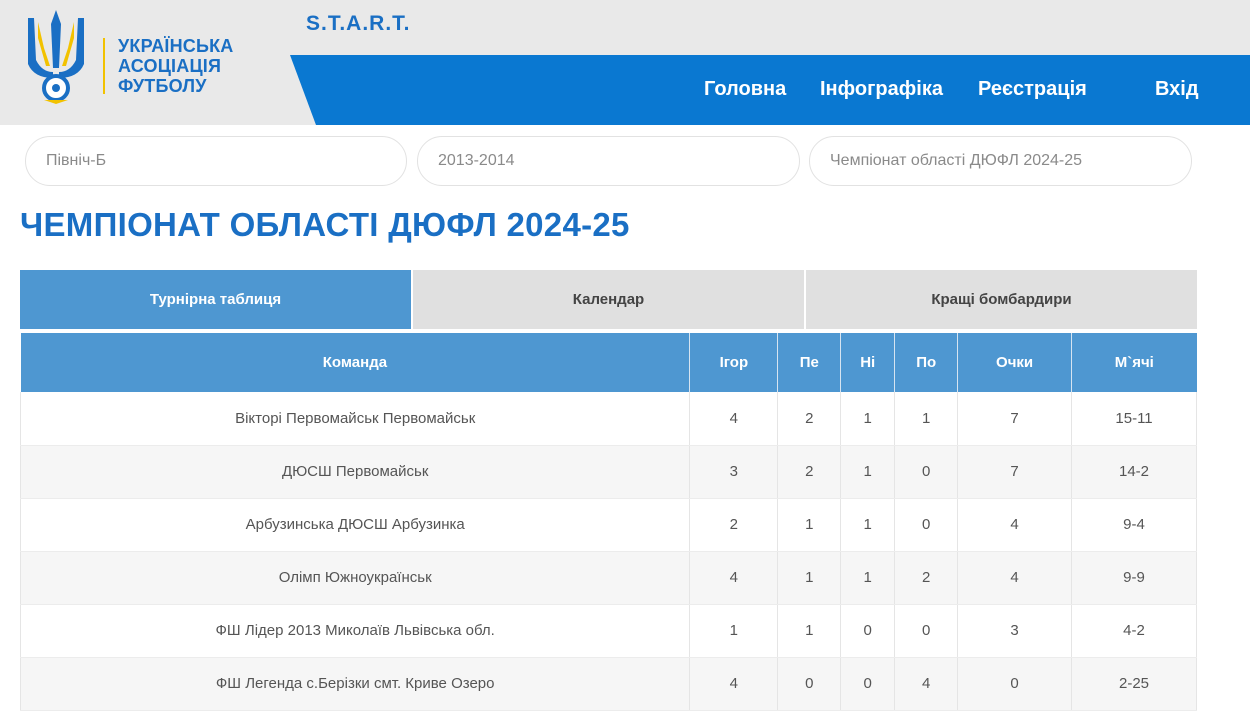 This screenshot has height=726, width=1250. Describe the element at coordinates (358, 24) in the screenshot. I see `brand-title: S.T.A.R.T.` at that location.